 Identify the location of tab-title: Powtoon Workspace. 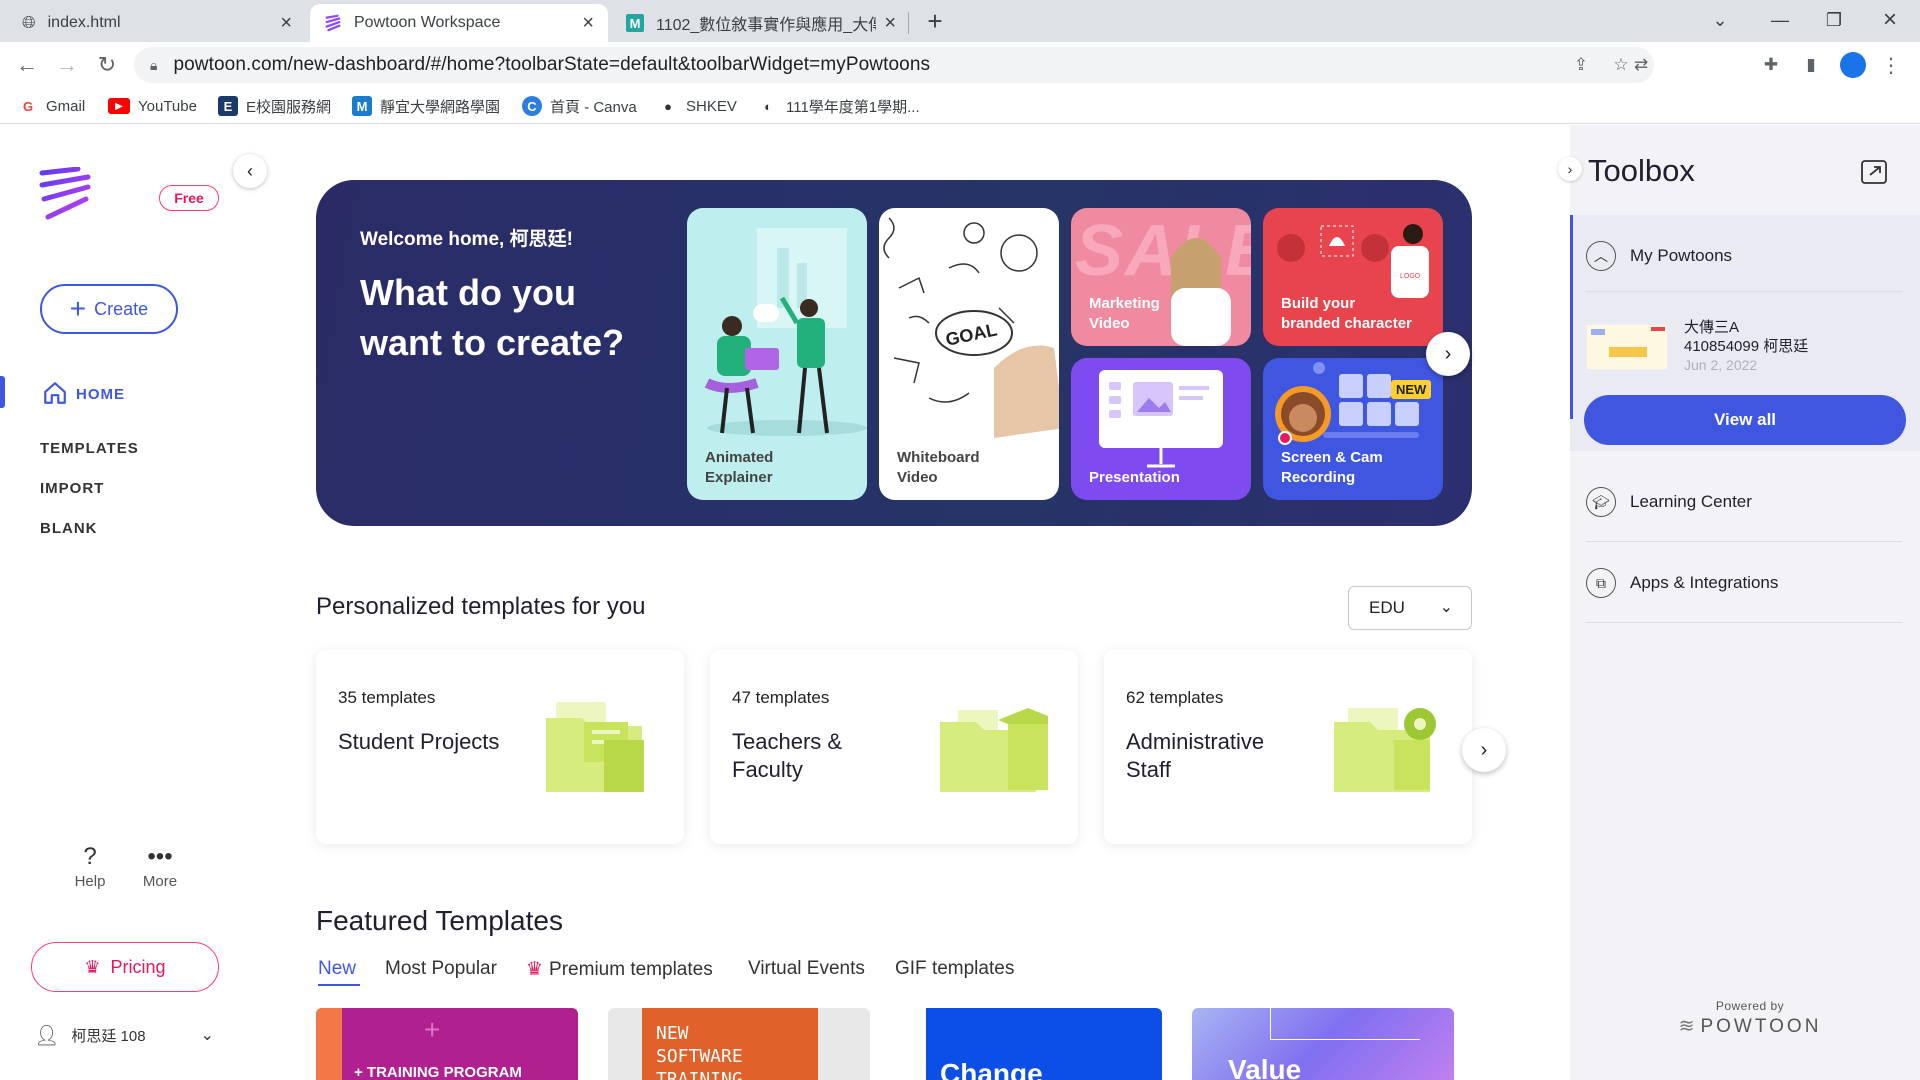
(427, 22).